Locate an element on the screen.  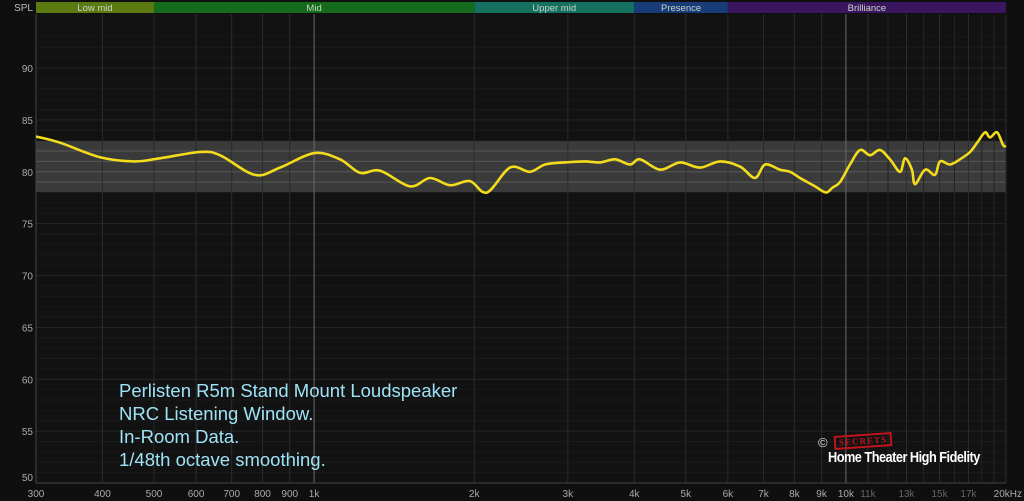
y-tick-label: 65 is located at coordinates (28, 328).